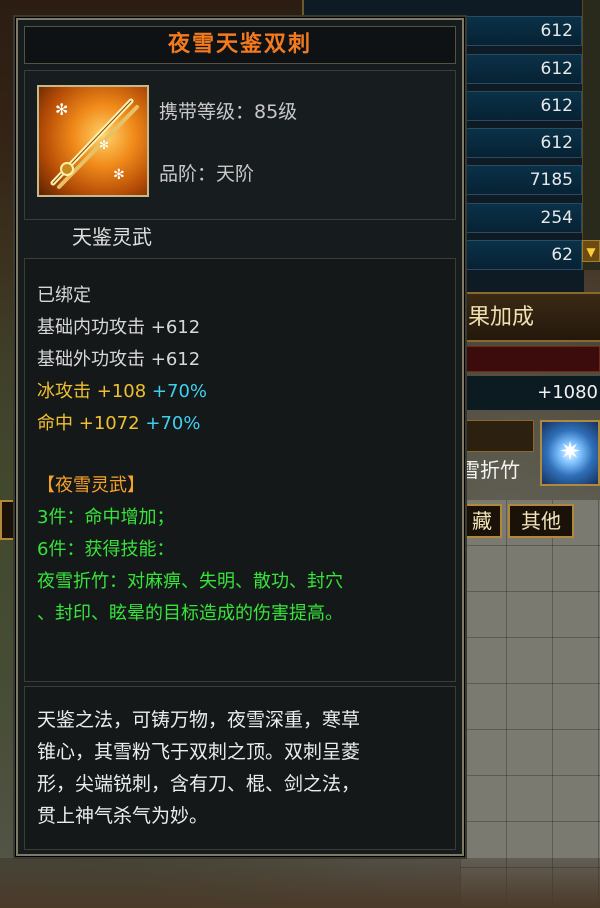  Describe the element at coordinates (119, 423) in the screenshot. I see `bonus-line: 命中 +1072 +70%` at that location.